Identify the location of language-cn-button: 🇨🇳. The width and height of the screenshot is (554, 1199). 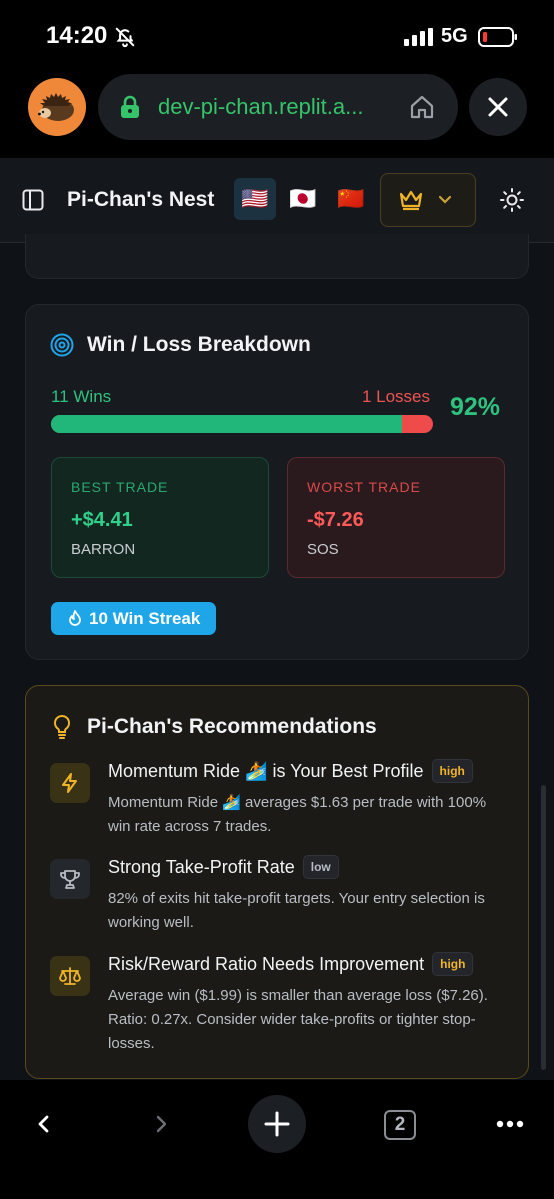
(351, 199).